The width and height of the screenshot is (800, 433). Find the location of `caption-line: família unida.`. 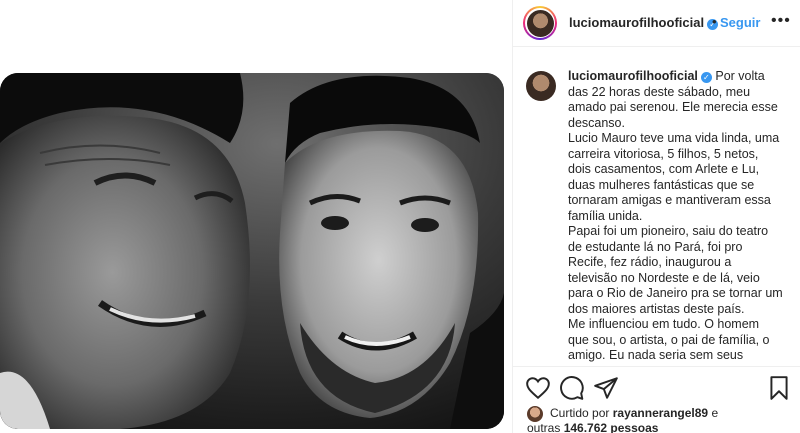

caption-line: família unida. is located at coordinates (605, 215).